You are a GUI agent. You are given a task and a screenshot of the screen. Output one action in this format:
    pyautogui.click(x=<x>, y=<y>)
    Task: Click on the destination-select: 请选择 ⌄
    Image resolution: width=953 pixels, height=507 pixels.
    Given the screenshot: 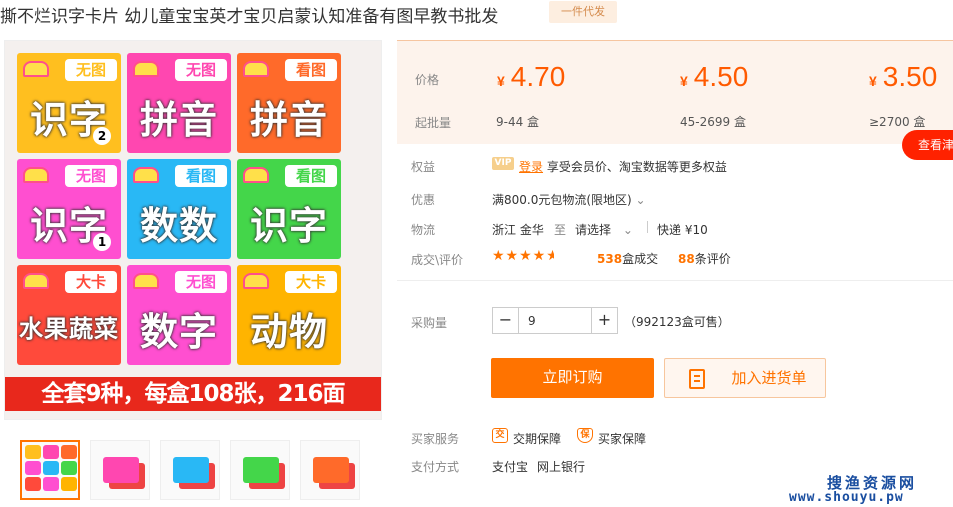 What is the action you would take?
    pyautogui.click(x=604, y=229)
    